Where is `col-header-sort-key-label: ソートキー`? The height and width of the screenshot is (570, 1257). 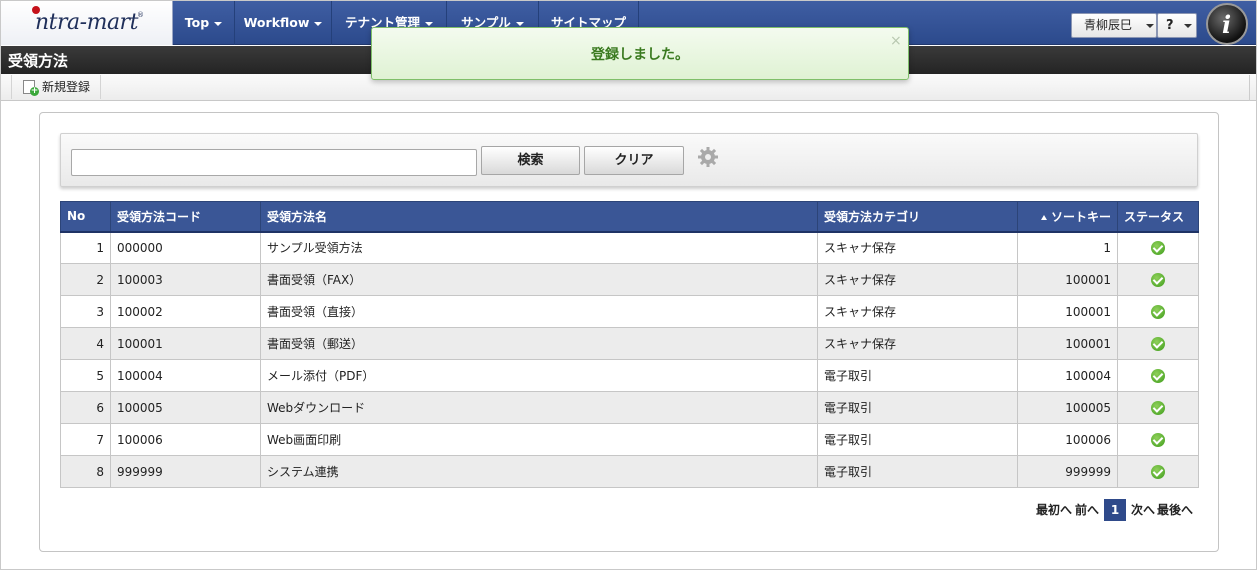
col-header-sort-key-label: ソートキー is located at coordinates (1080, 216).